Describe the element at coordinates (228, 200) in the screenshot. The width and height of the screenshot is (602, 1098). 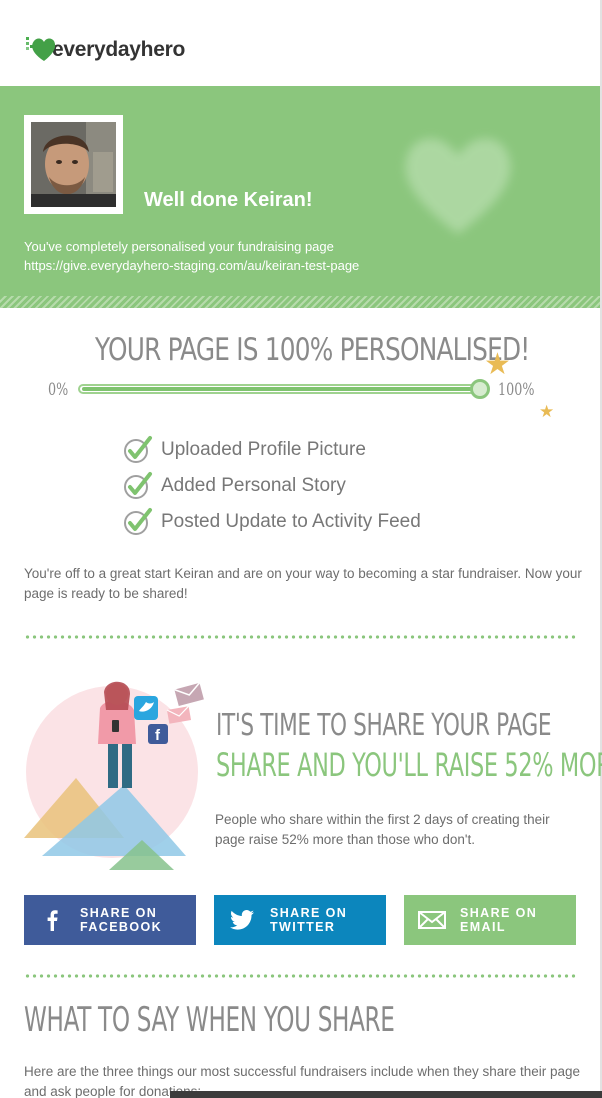
I see `hero-title: Well done Keiran!` at that location.